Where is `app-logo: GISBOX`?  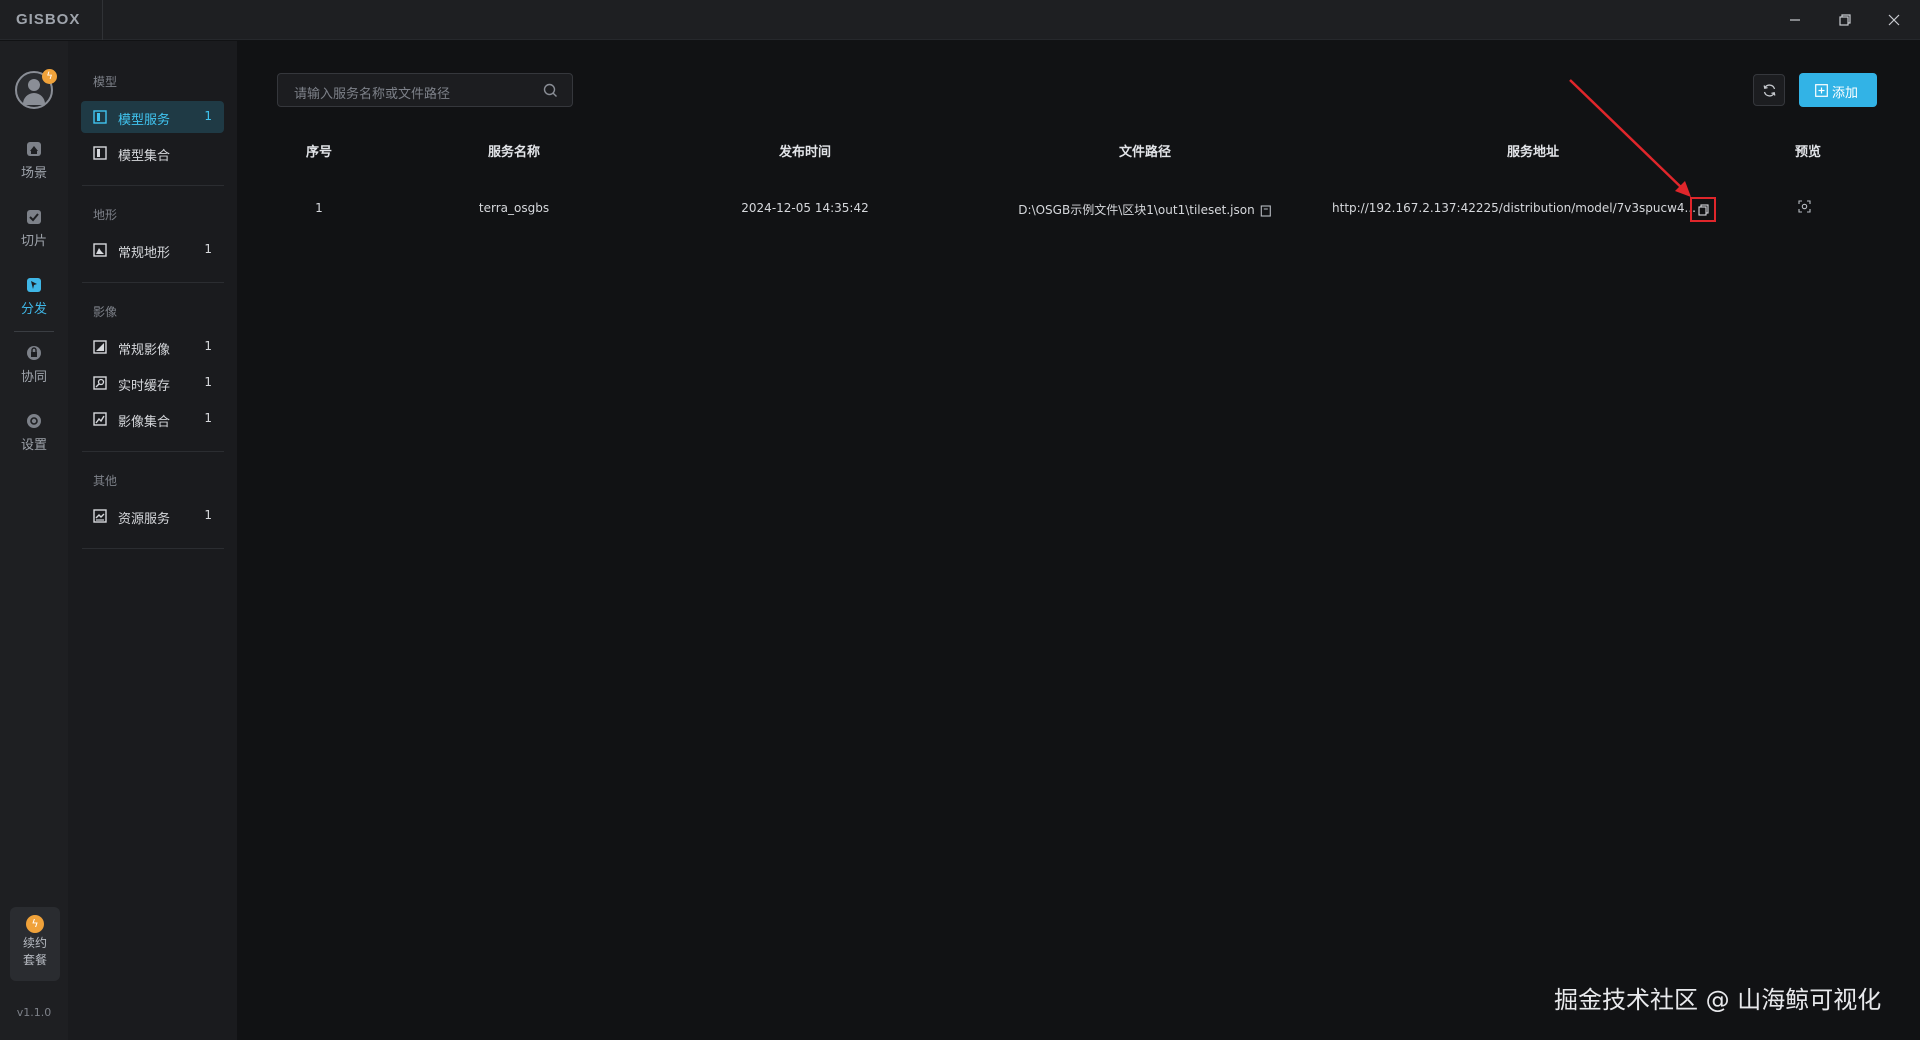 app-logo: GISBOX is located at coordinates (48, 19).